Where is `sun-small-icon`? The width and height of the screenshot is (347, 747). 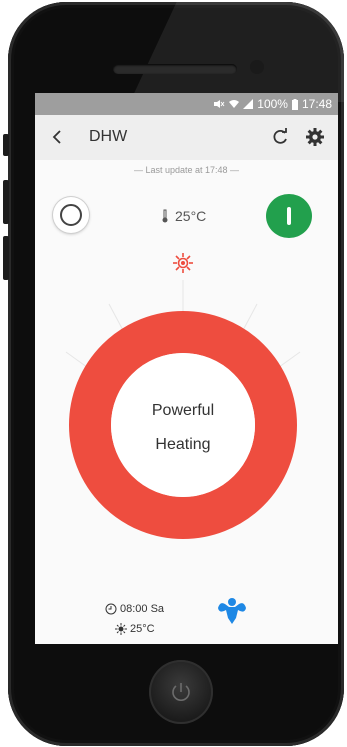
sun-small-icon is located at coordinates (121, 629).